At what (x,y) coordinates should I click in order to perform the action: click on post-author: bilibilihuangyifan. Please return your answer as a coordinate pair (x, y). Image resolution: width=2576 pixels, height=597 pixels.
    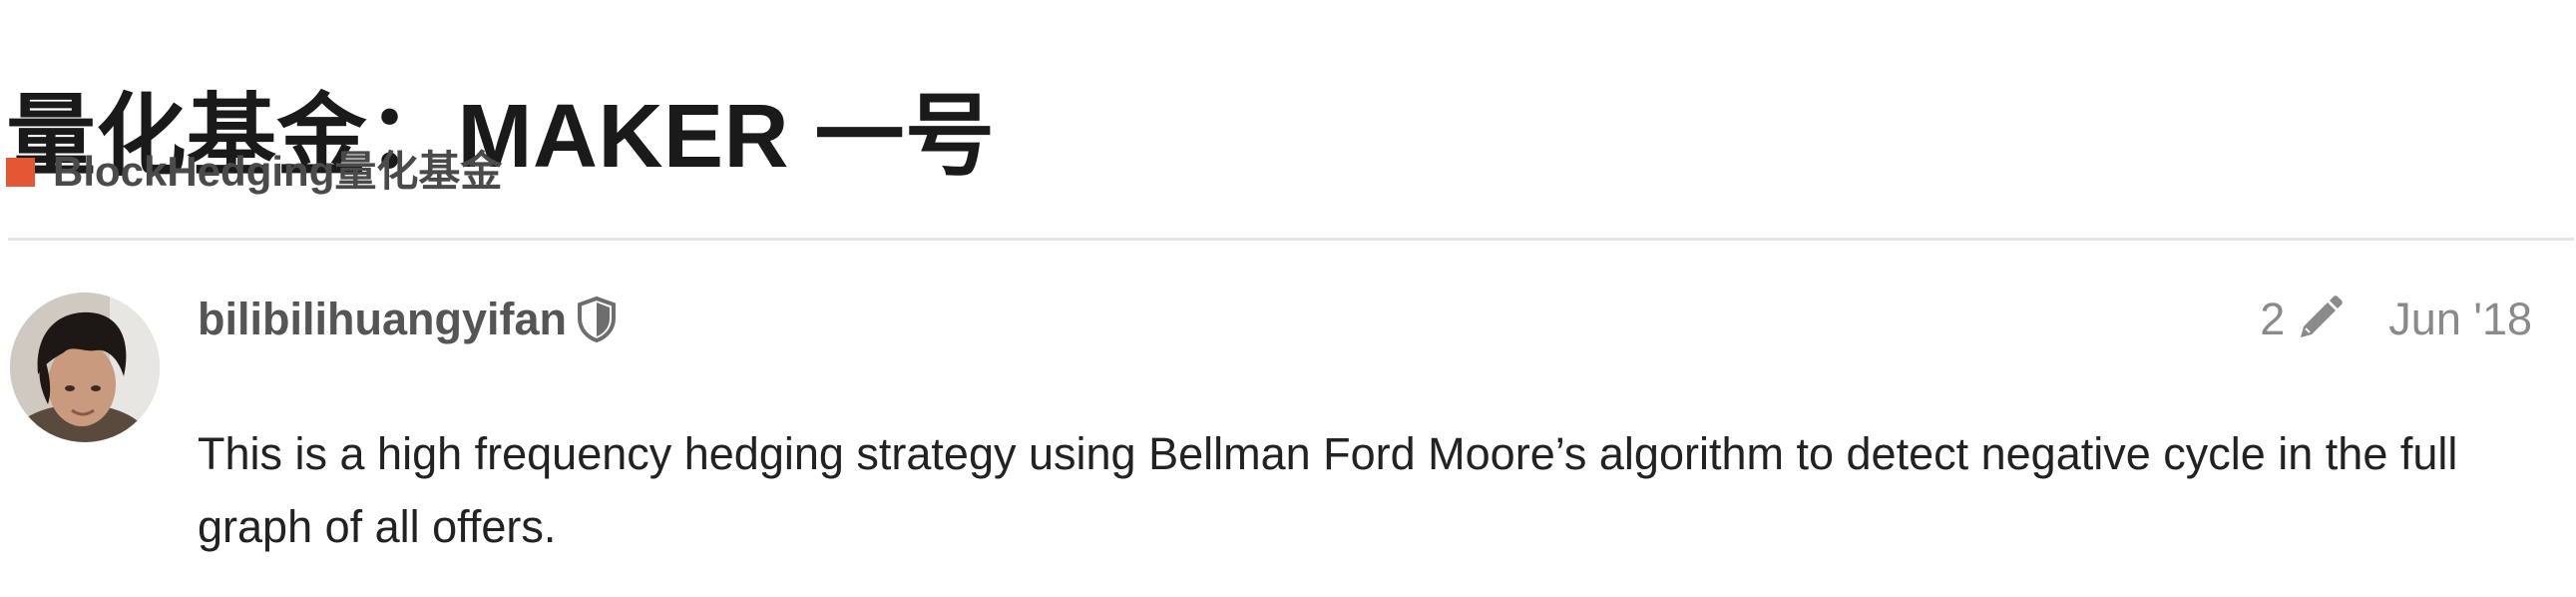
    Looking at the image, I should click on (407, 319).